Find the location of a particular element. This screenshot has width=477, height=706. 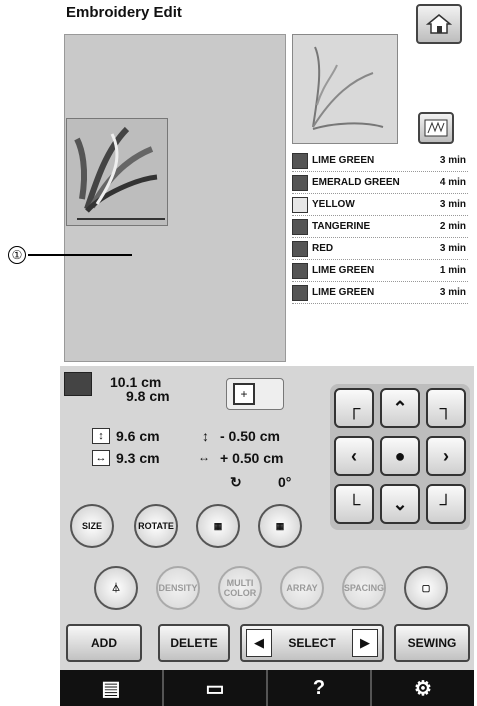

thread-time: 4 min is located at coordinates (452, 182).